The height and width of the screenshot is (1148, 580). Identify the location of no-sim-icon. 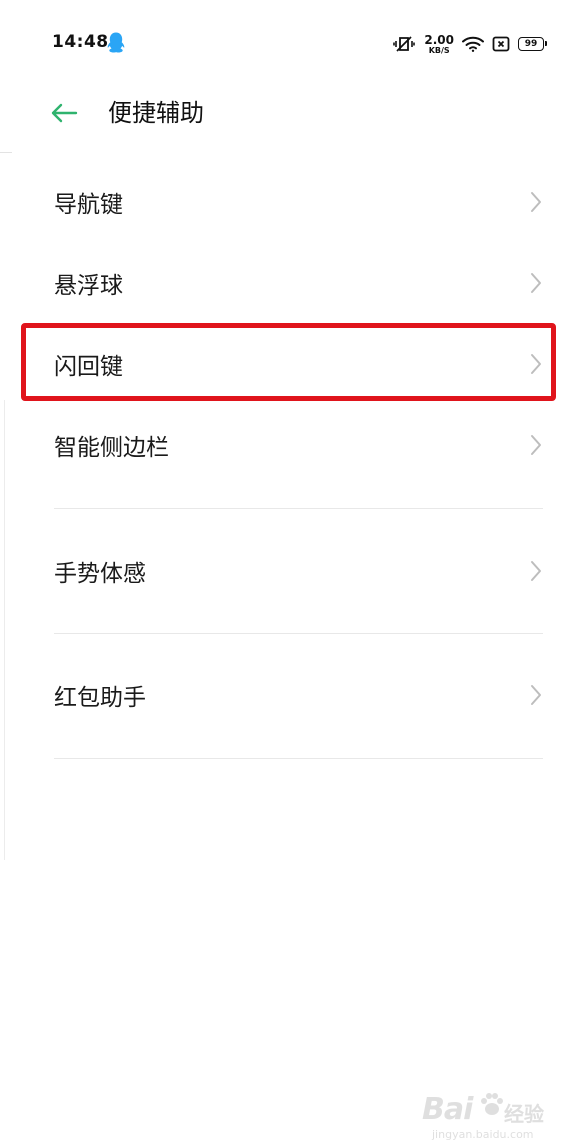
(501, 44).